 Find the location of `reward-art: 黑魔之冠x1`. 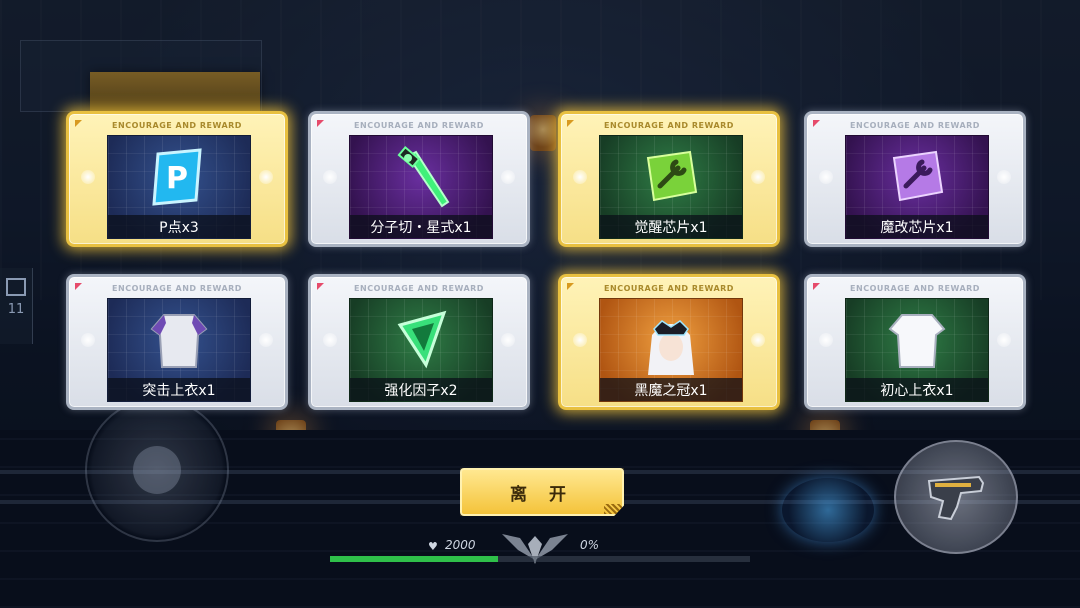

reward-art: 黑魔之冠x1 is located at coordinates (671, 350).